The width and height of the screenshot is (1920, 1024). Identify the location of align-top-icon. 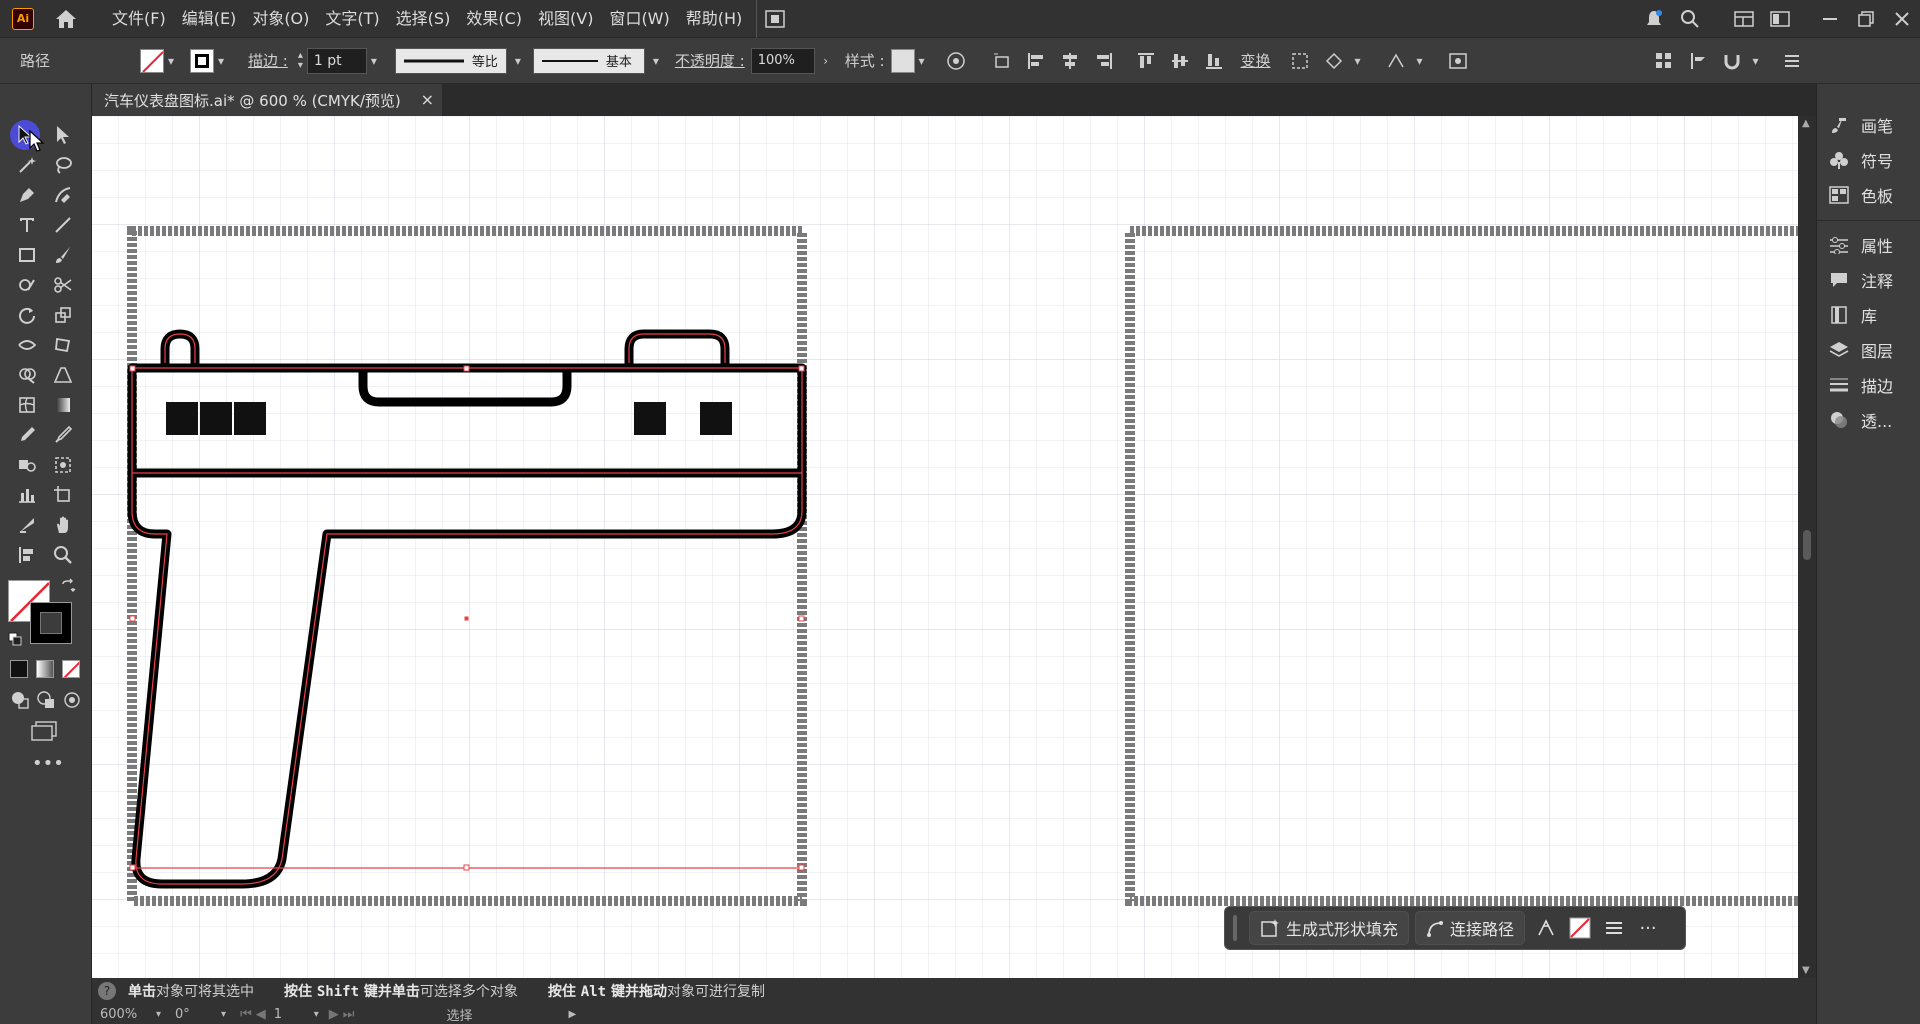
(1146, 61).